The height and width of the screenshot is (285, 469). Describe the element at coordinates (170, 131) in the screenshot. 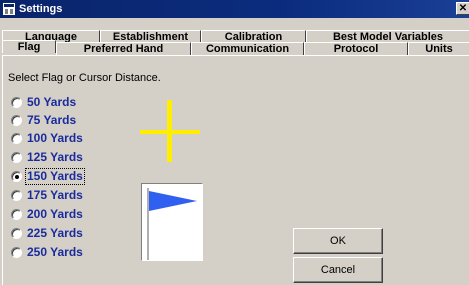

I see `crosshair-icon` at that location.